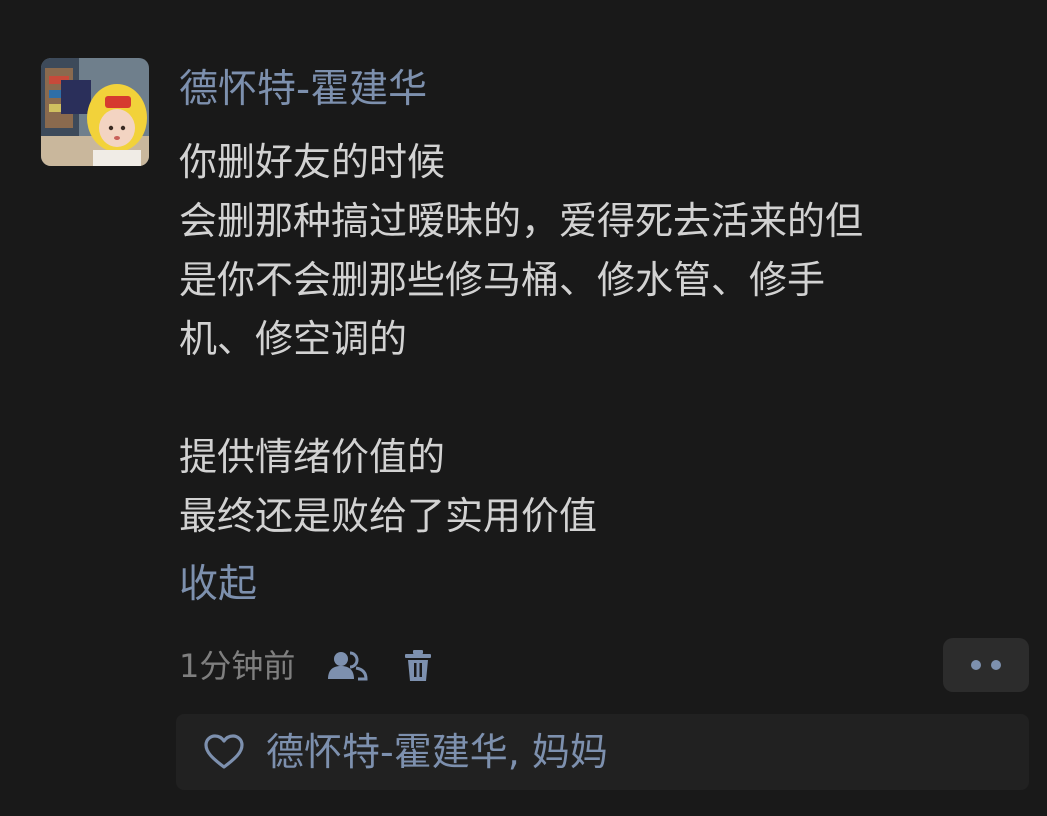  Describe the element at coordinates (521, 221) in the screenshot. I see `post-line: 会删那种搞过暧昧的，爱得死去活来的但` at that location.